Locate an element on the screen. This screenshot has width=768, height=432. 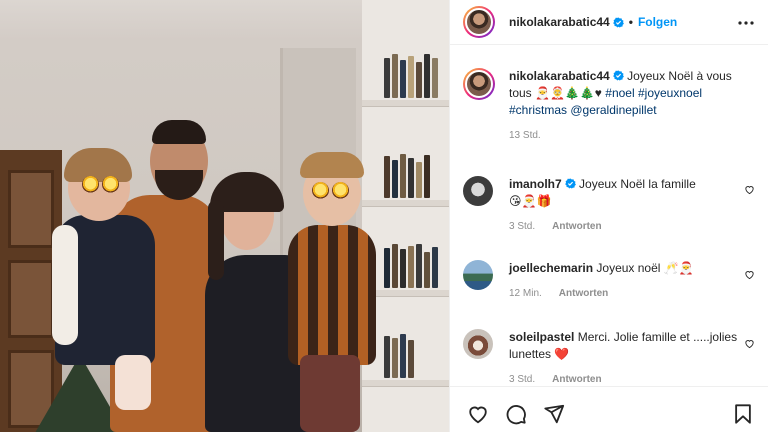
comment-icon is located at coordinates (516, 414).